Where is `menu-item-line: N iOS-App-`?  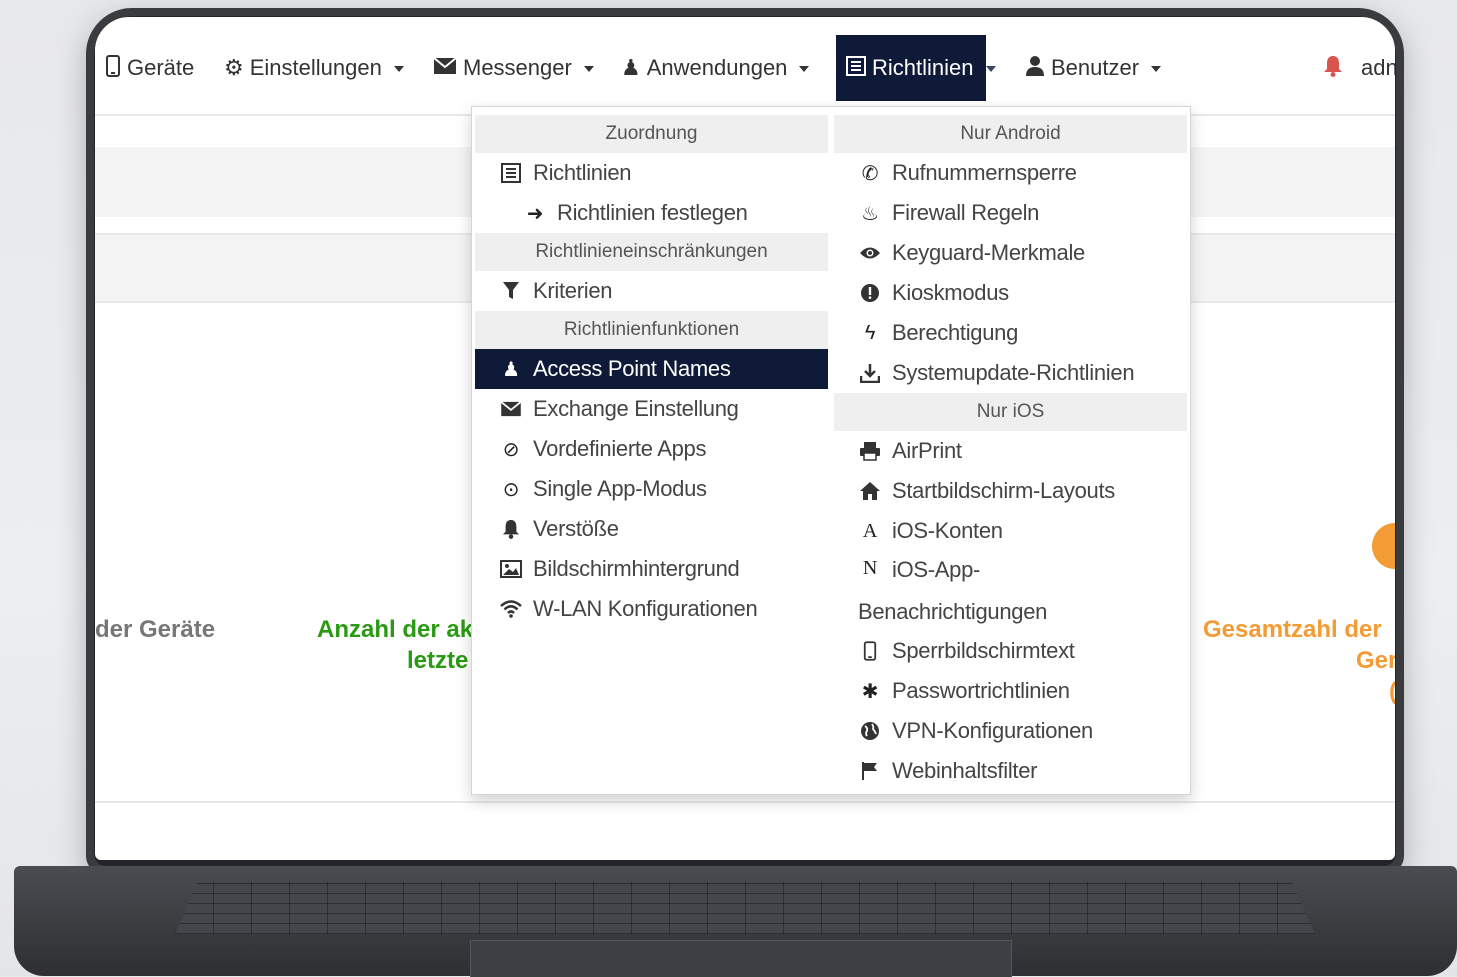 menu-item-line: N iOS-App- is located at coordinates (1022, 570).